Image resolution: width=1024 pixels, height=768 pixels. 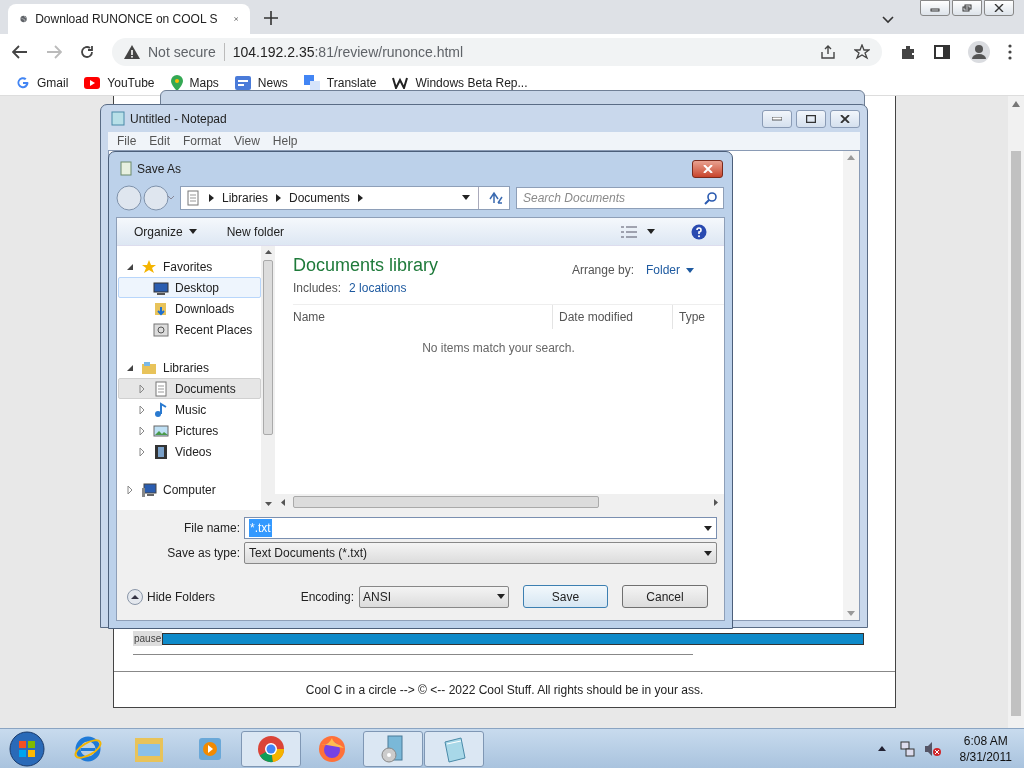 I want to click on restore-button, so click(x=967, y=8).